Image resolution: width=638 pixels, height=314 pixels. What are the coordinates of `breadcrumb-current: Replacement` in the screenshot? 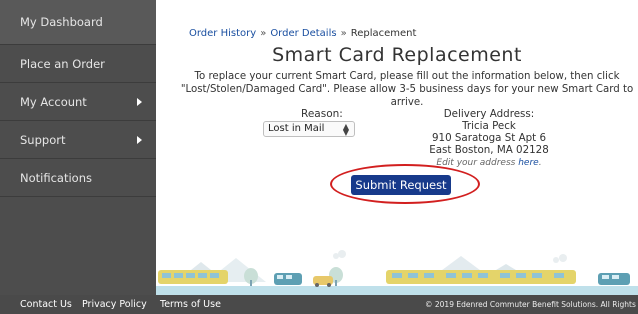 It's located at (383, 33).